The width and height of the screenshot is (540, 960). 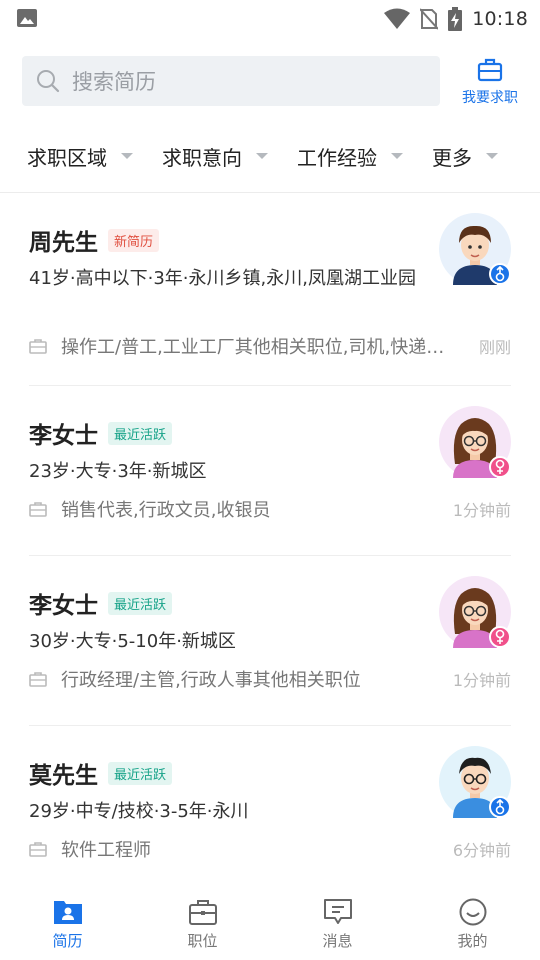 I want to click on image-notification-icon, so click(x=27, y=18).